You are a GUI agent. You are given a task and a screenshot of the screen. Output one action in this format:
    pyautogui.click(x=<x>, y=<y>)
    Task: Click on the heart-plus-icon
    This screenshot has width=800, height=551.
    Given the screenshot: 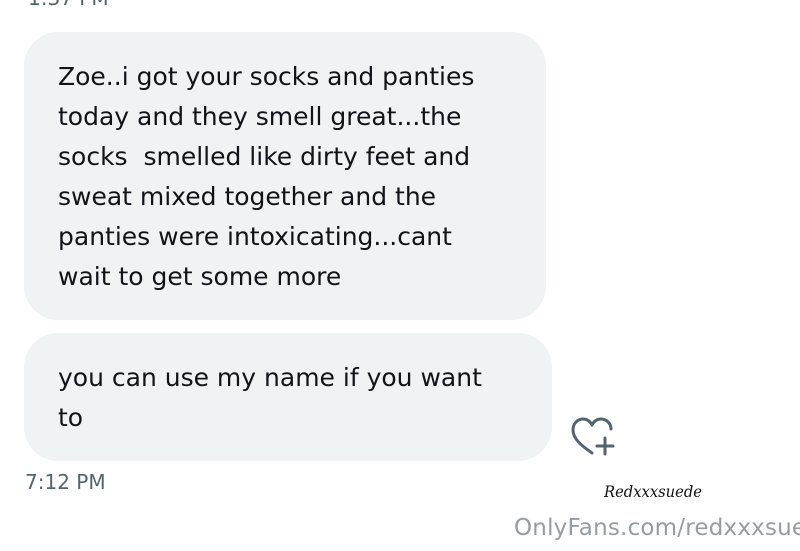 What is the action you would take?
    pyautogui.click(x=593, y=437)
    